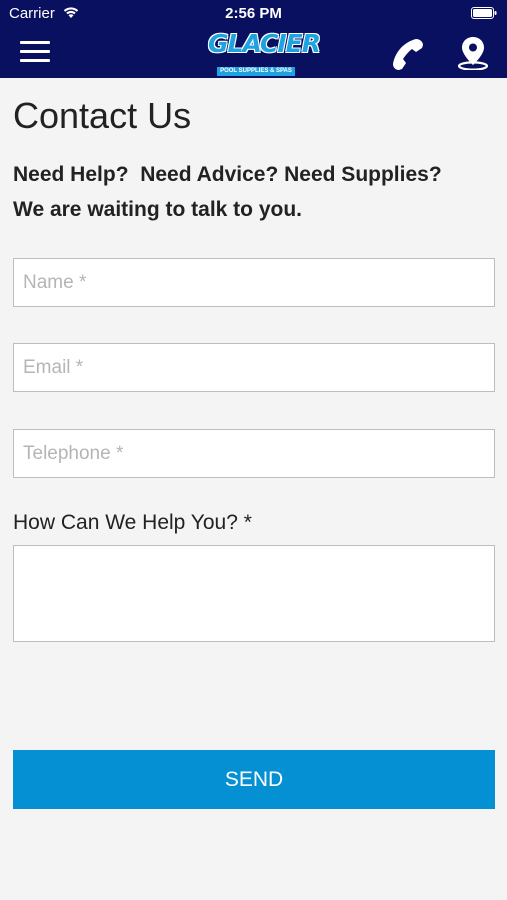 Image resolution: width=507 pixels, height=900 pixels. Describe the element at coordinates (102, 115) in the screenshot. I see `page-title: Contact Us` at that location.